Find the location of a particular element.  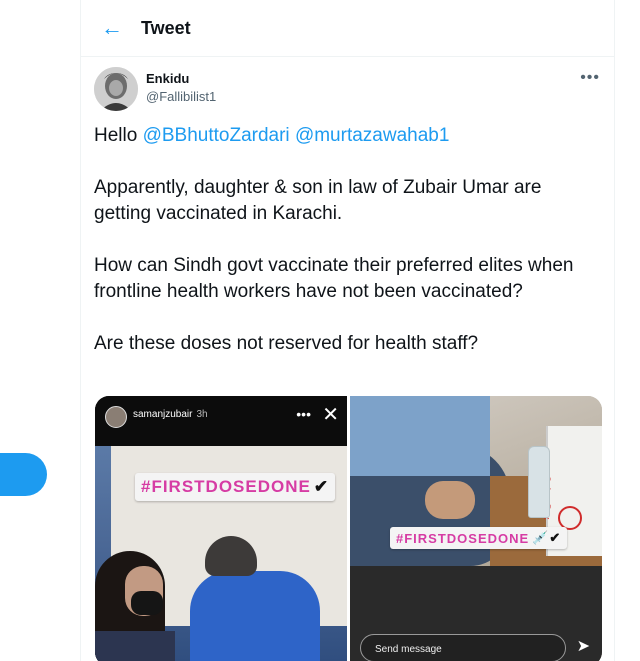

story-avatar is located at coordinates (116, 417).